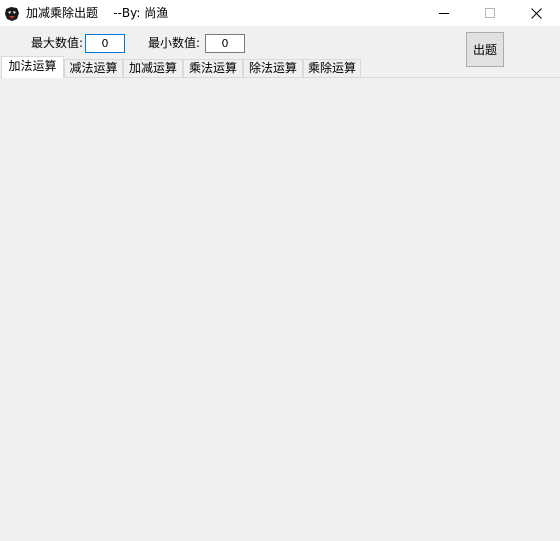 The height and width of the screenshot is (541, 560). I want to click on window-title: 加减乘除出题 --By: 尚渔, so click(97, 13).